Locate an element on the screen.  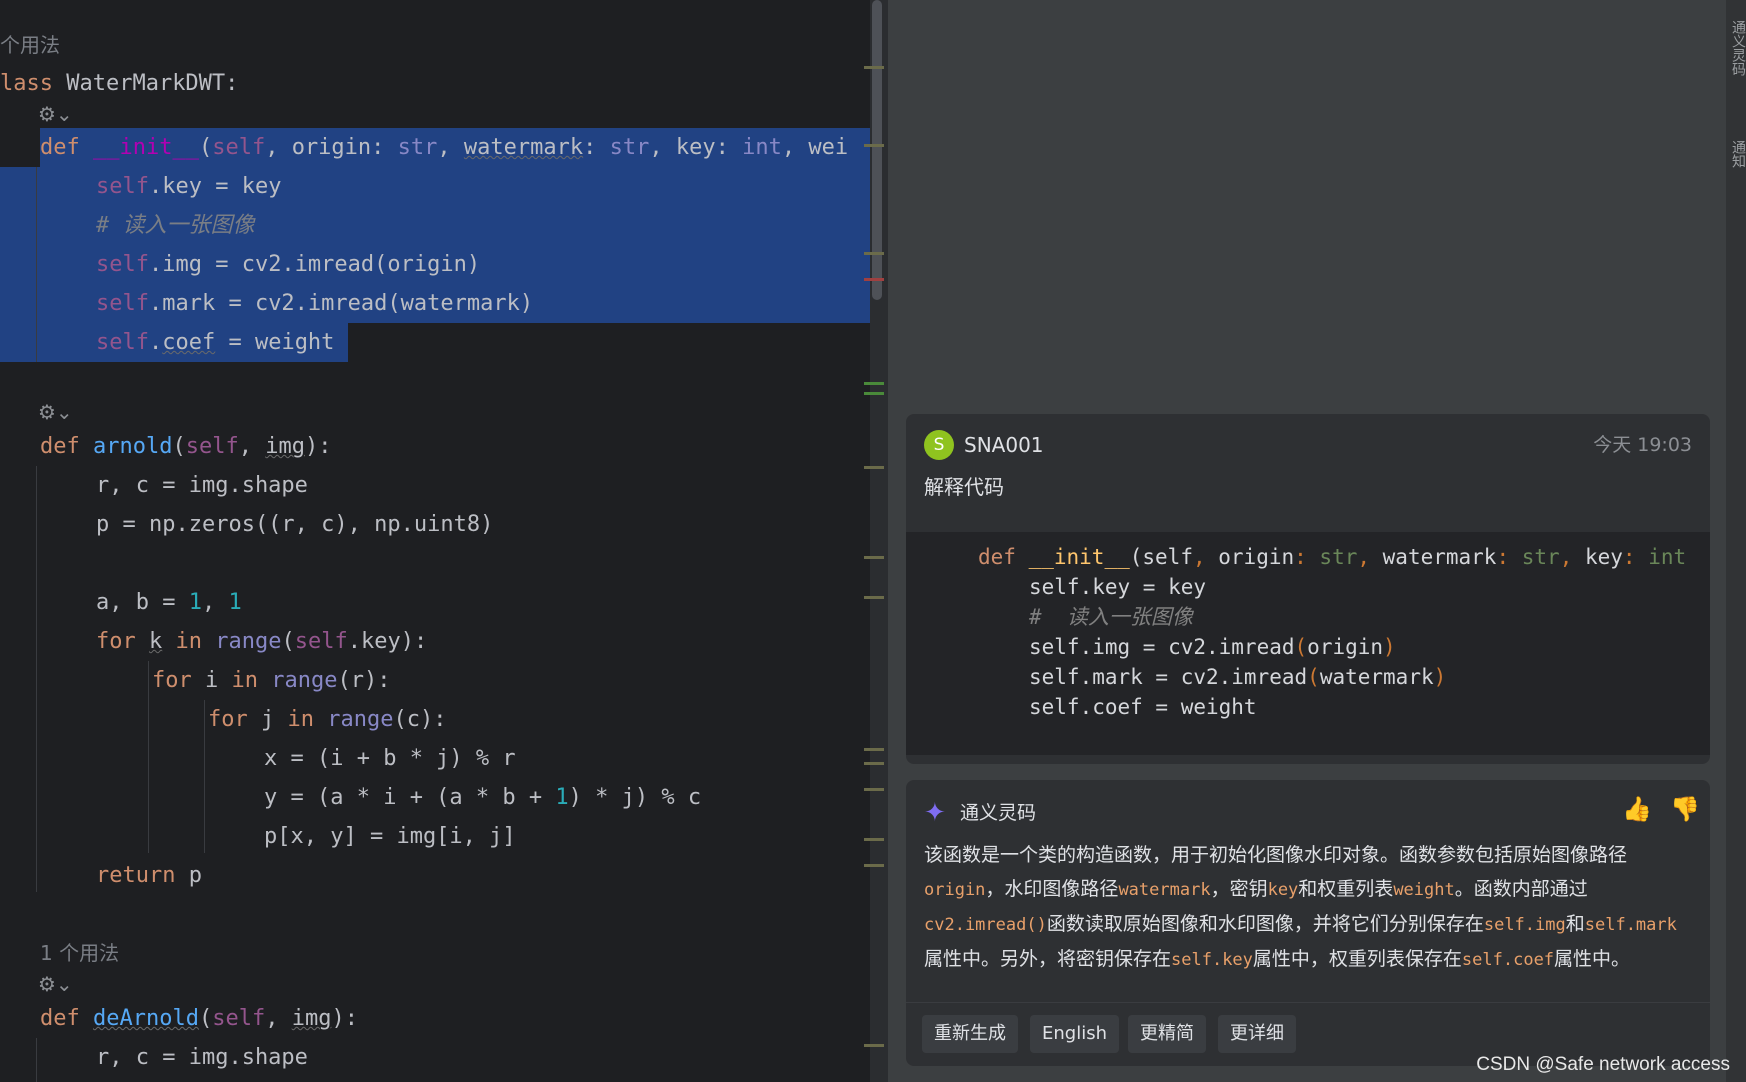
code-line: return p is located at coordinates (149, 875).